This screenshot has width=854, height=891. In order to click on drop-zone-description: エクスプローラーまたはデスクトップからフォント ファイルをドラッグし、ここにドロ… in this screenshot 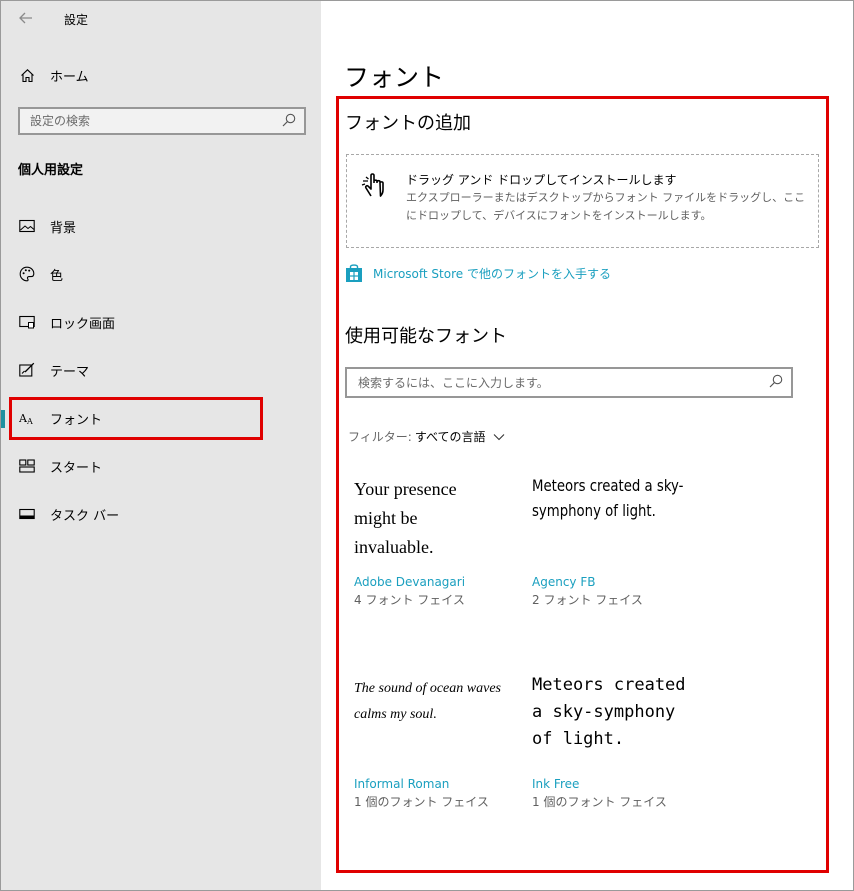, I will do `click(606, 206)`.